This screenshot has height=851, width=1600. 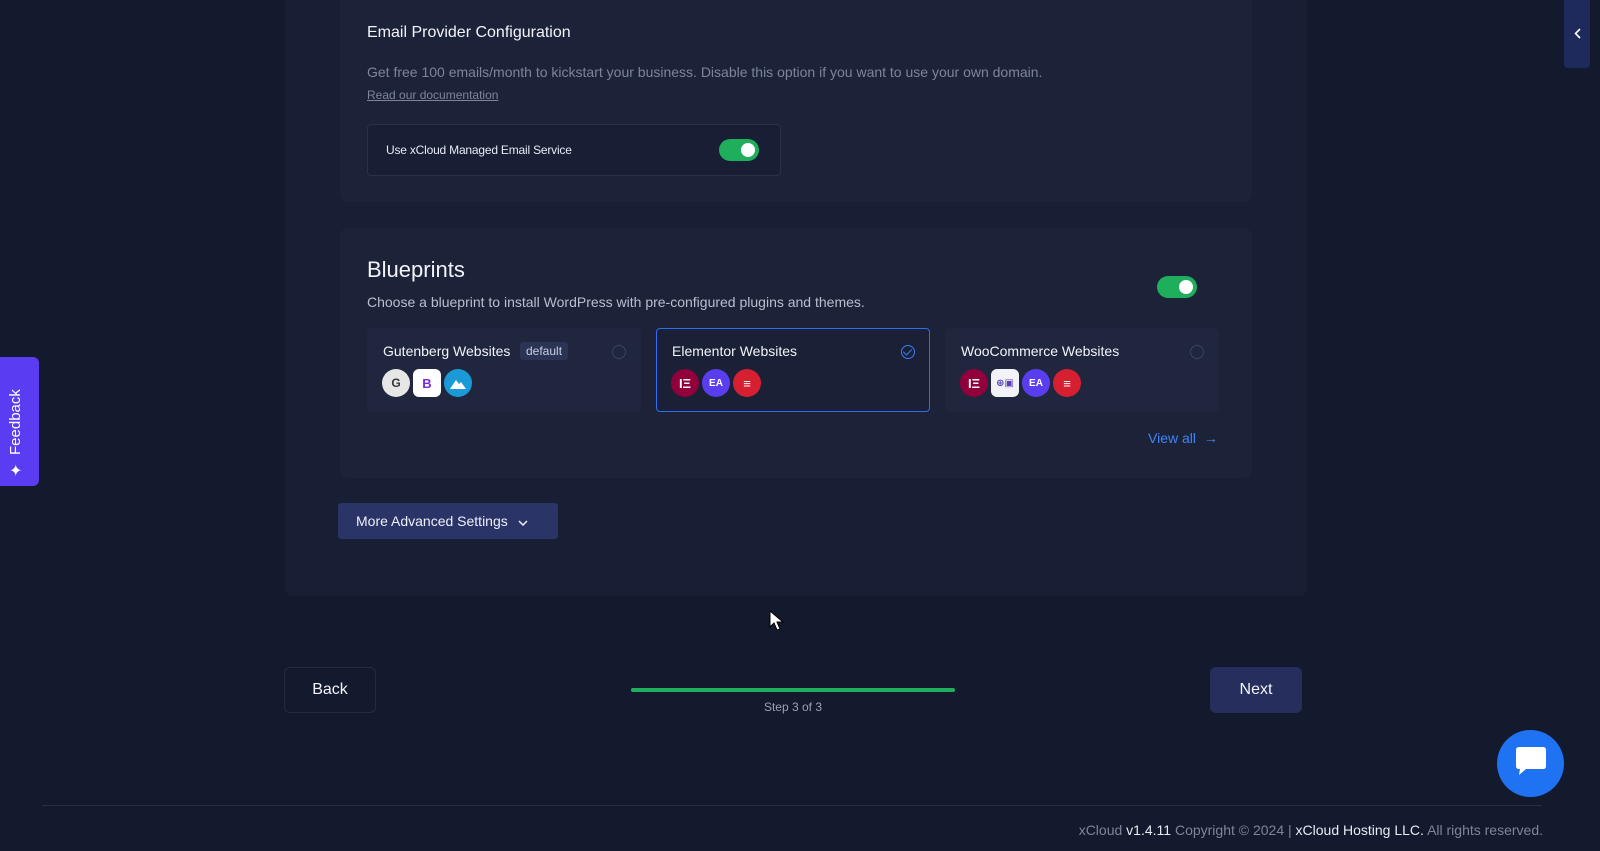 I want to click on blueprint-card-gutenberg: Gutenberg Websites default G B, so click(x=504, y=370).